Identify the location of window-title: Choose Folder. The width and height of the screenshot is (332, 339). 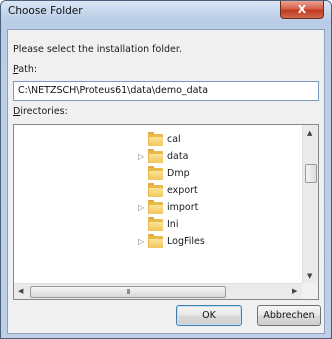
(45, 11).